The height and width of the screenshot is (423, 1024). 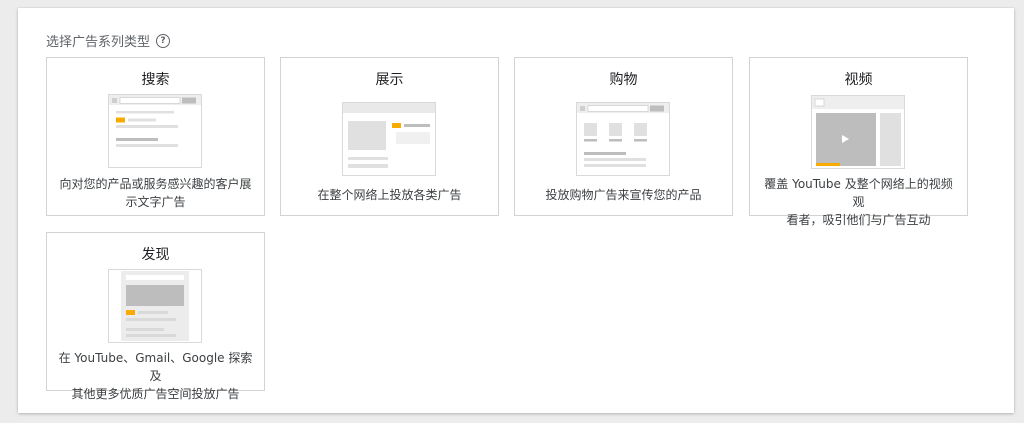 I want to click on card-title: 展示, so click(x=389, y=80).